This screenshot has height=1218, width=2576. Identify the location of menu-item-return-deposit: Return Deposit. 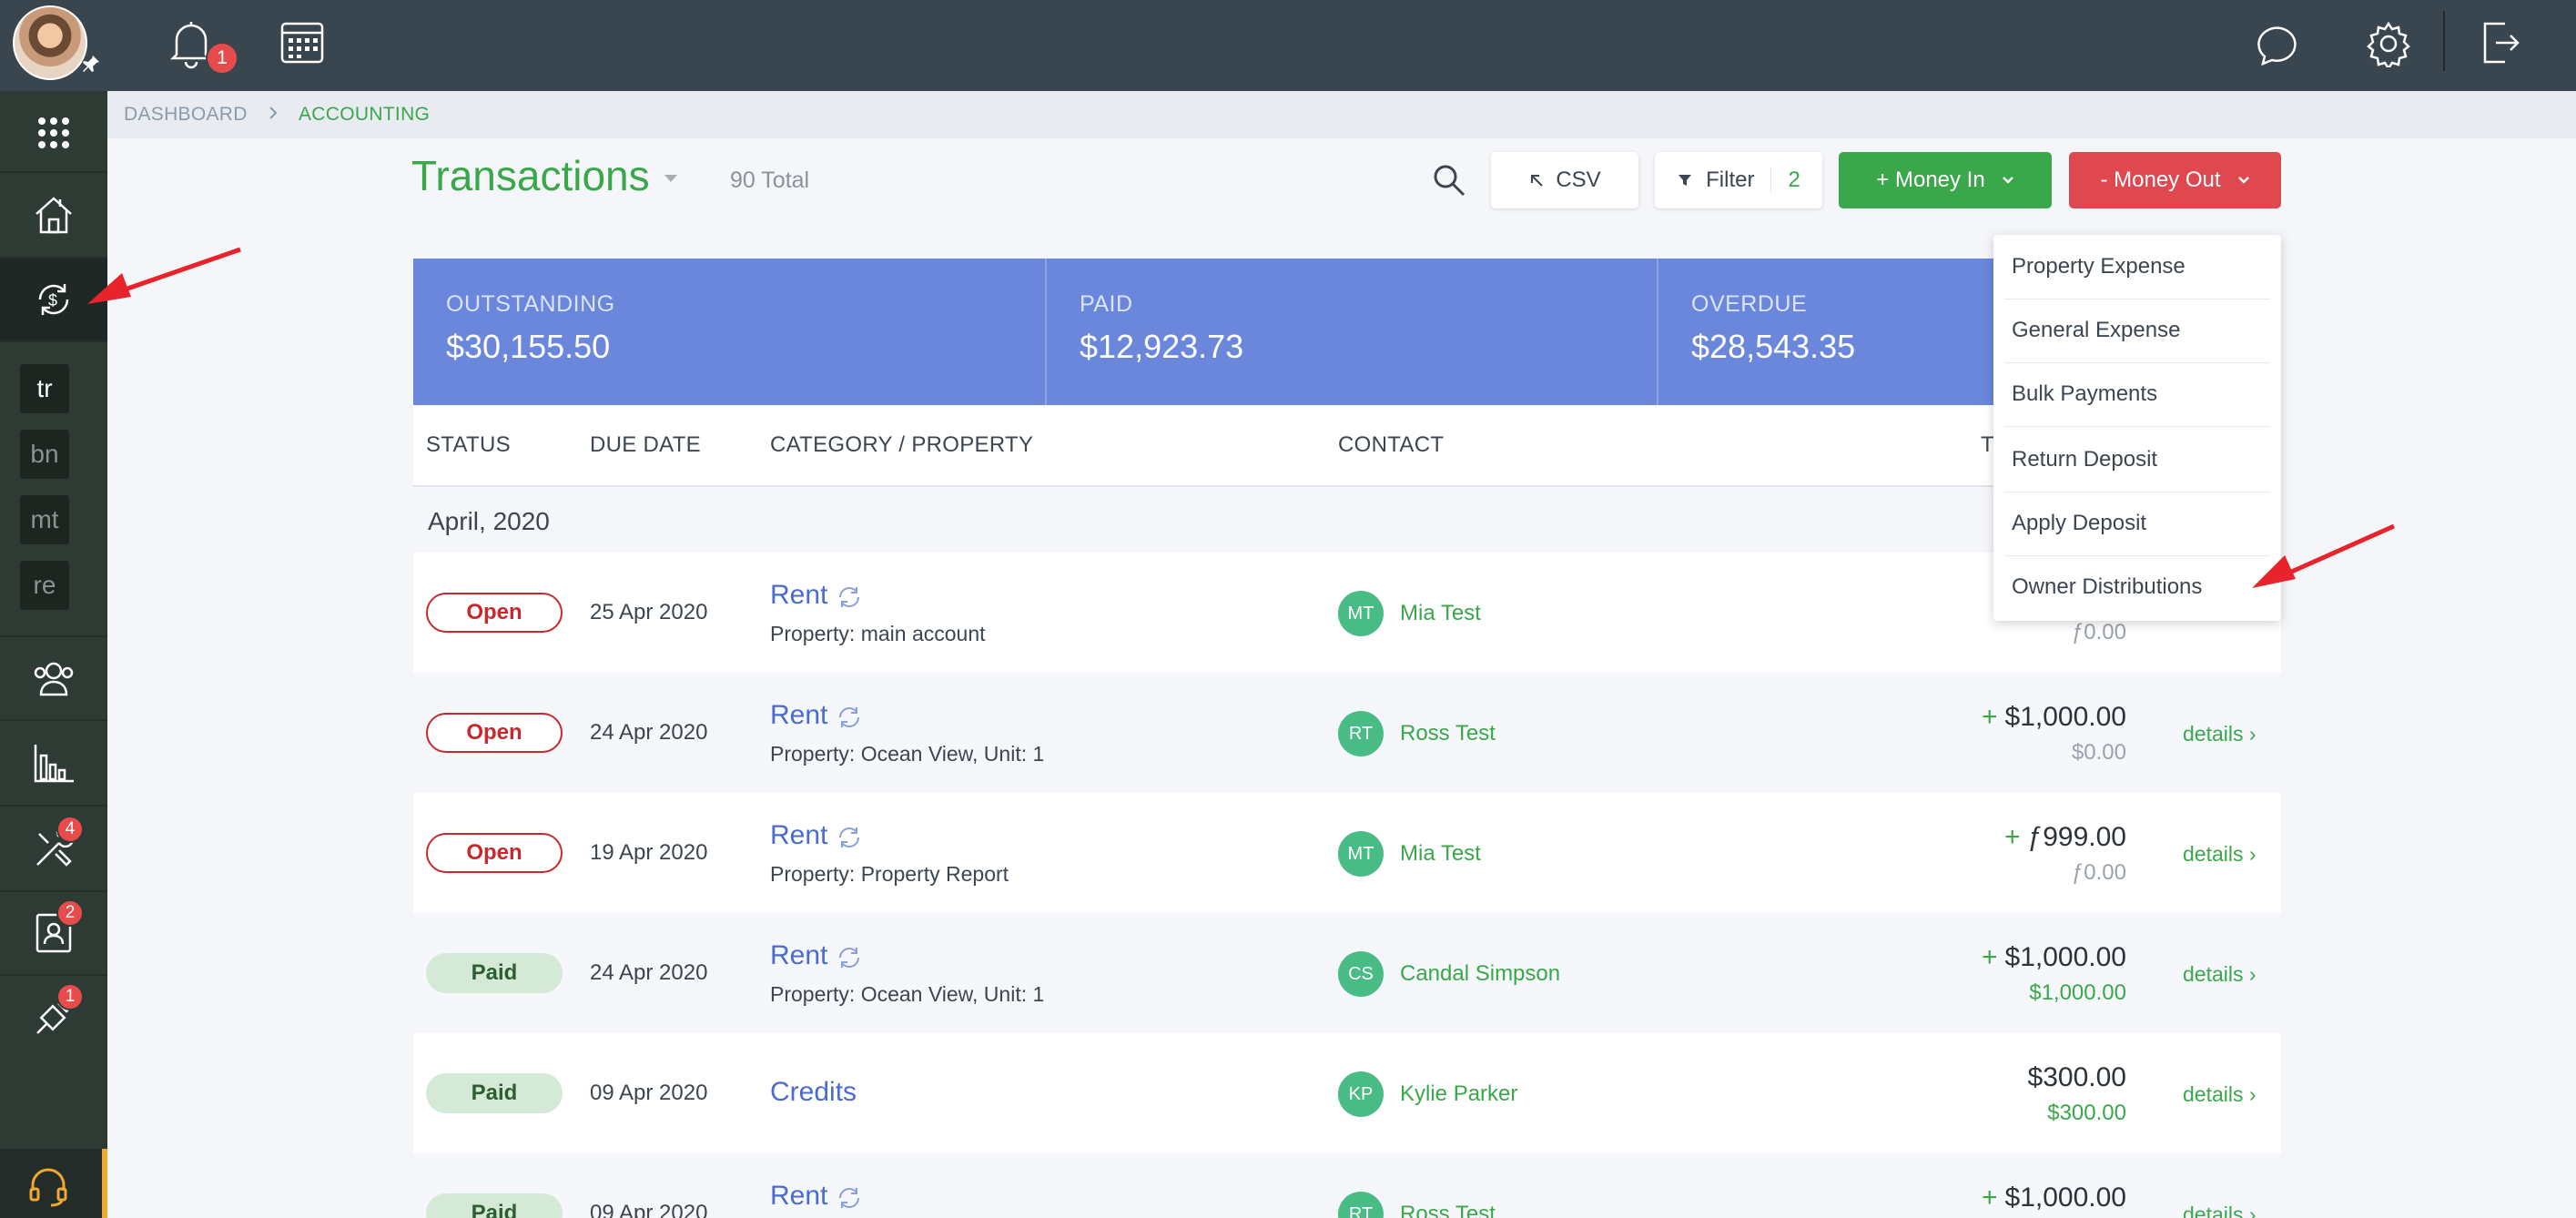
(2137, 460).